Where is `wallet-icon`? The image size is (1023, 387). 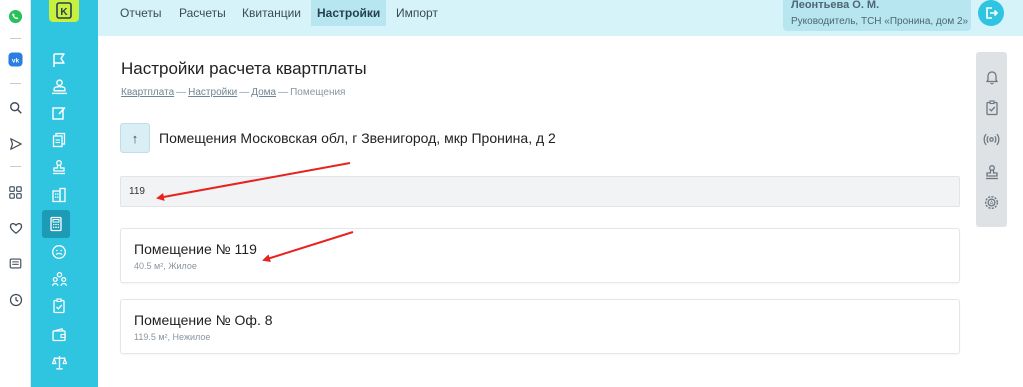 wallet-icon is located at coordinates (59, 335).